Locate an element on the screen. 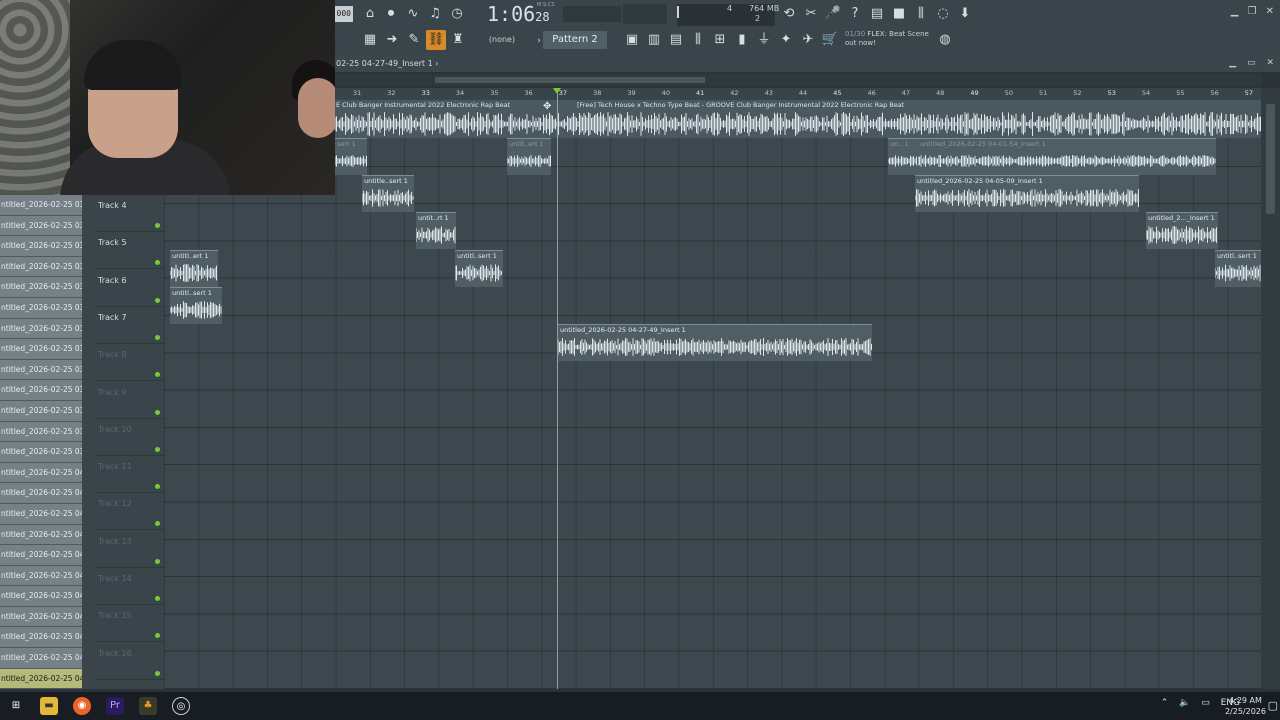 Image resolution: width=1280 pixels, height=720 pixels. audio-clip: untitle..sert 1 is located at coordinates (388, 193).